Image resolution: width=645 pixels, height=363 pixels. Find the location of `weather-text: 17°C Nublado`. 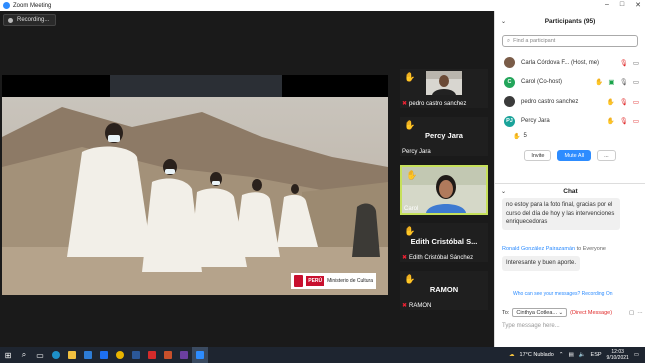

weather-text: 17°C Nublado is located at coordinates (537, 355).